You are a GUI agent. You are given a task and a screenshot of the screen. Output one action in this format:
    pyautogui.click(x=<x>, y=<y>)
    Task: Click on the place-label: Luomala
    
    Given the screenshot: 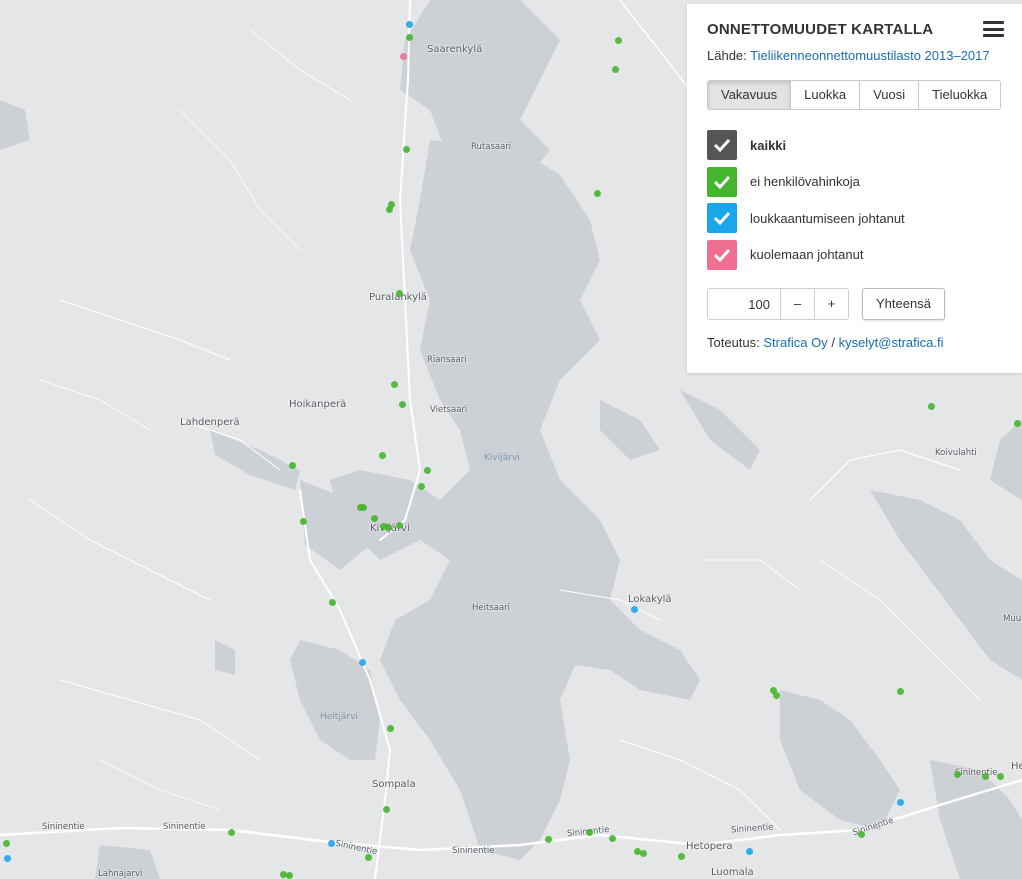 What is the action you would take?
    pyautogui.click(x=732, y=872)
    